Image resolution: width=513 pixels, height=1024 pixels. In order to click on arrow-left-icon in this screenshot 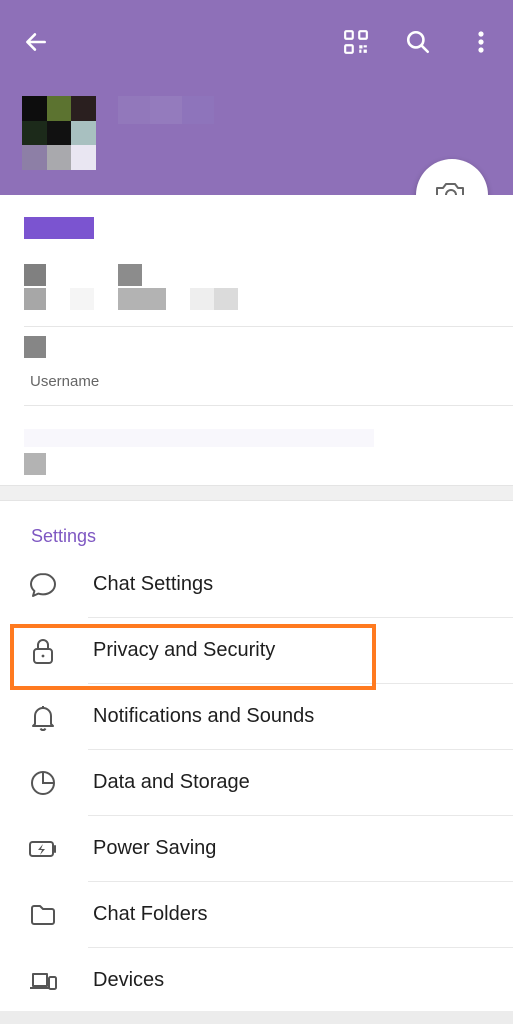, I will do `click(36, 42)`.